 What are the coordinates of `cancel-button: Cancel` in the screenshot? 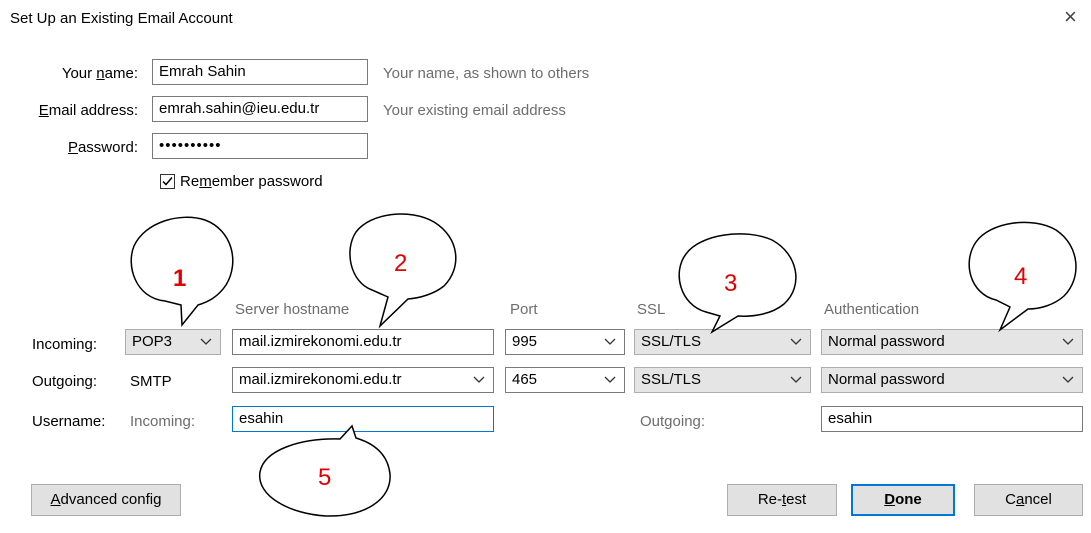 It's located at (1028, 500).